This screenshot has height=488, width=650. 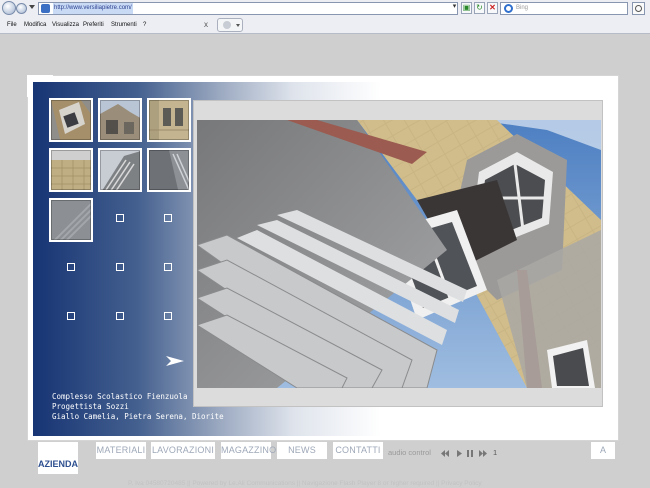 What do you see at coordinates (21, 8) in the screenshot?
I see `forward-button` at bounding box center [21, 8].